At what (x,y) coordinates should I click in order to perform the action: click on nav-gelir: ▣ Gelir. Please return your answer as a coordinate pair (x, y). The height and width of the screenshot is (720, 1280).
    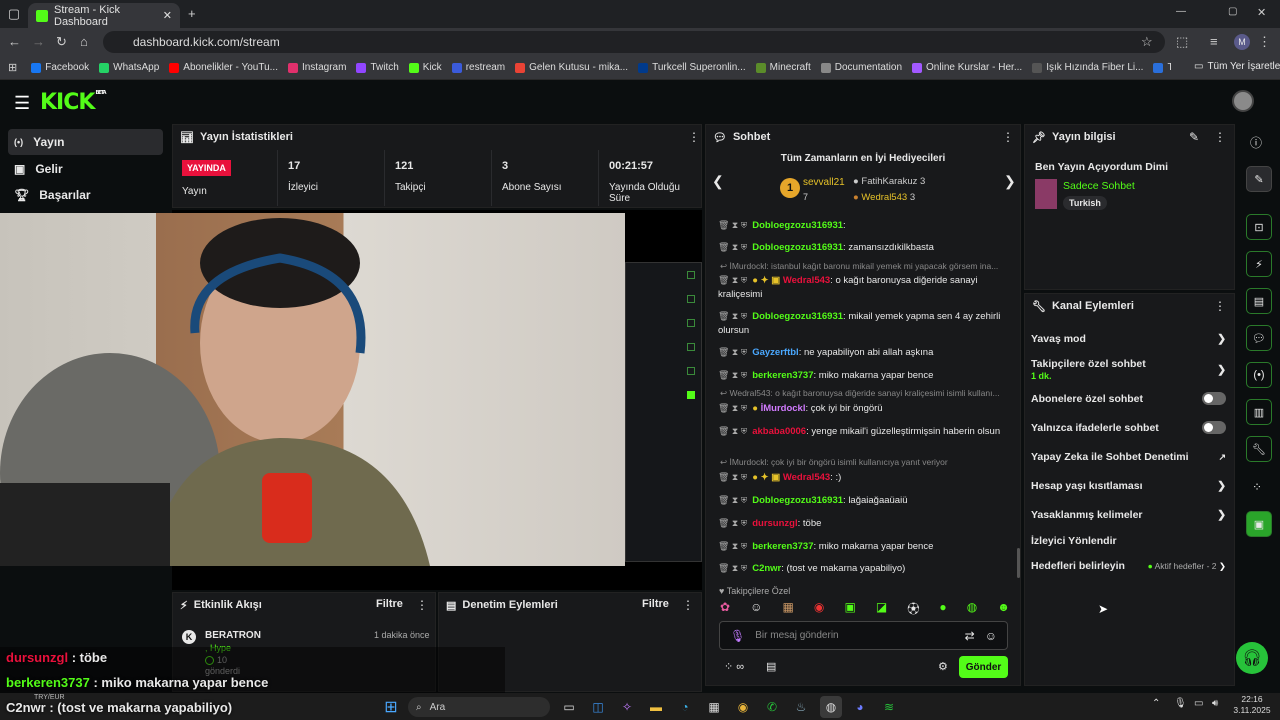
    Looking at the image, I should click on (85, 169).